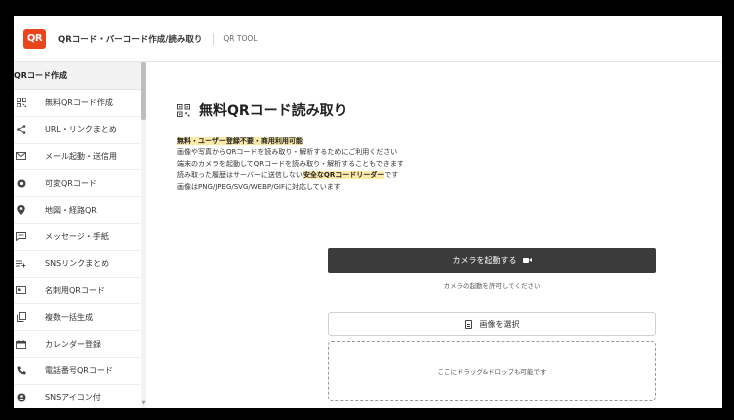 The image size is (734, 420). I want to click on page-title-text: 無料QRコード読み取り, so click(273, 111).